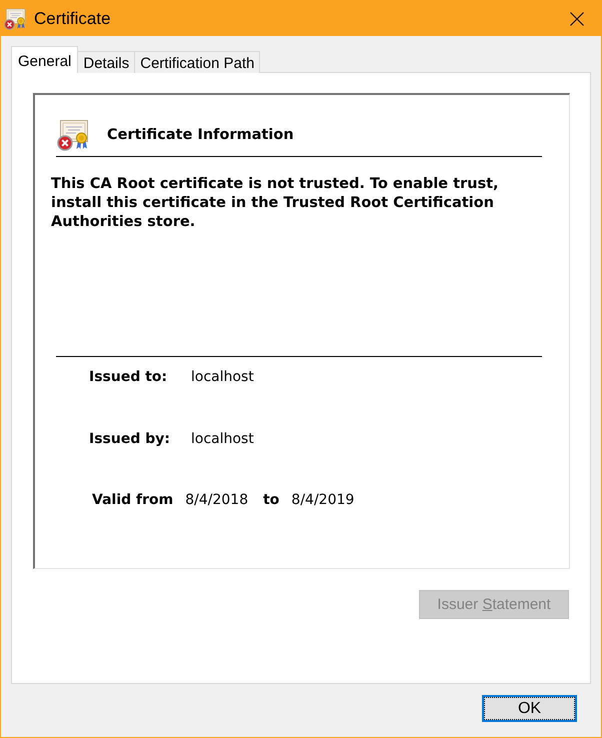 The image size is (602, 738). What do you see at coordinates (197, 62) in the screenshot?
I see `tab: Certification Path` at bounding box center [197, 62].